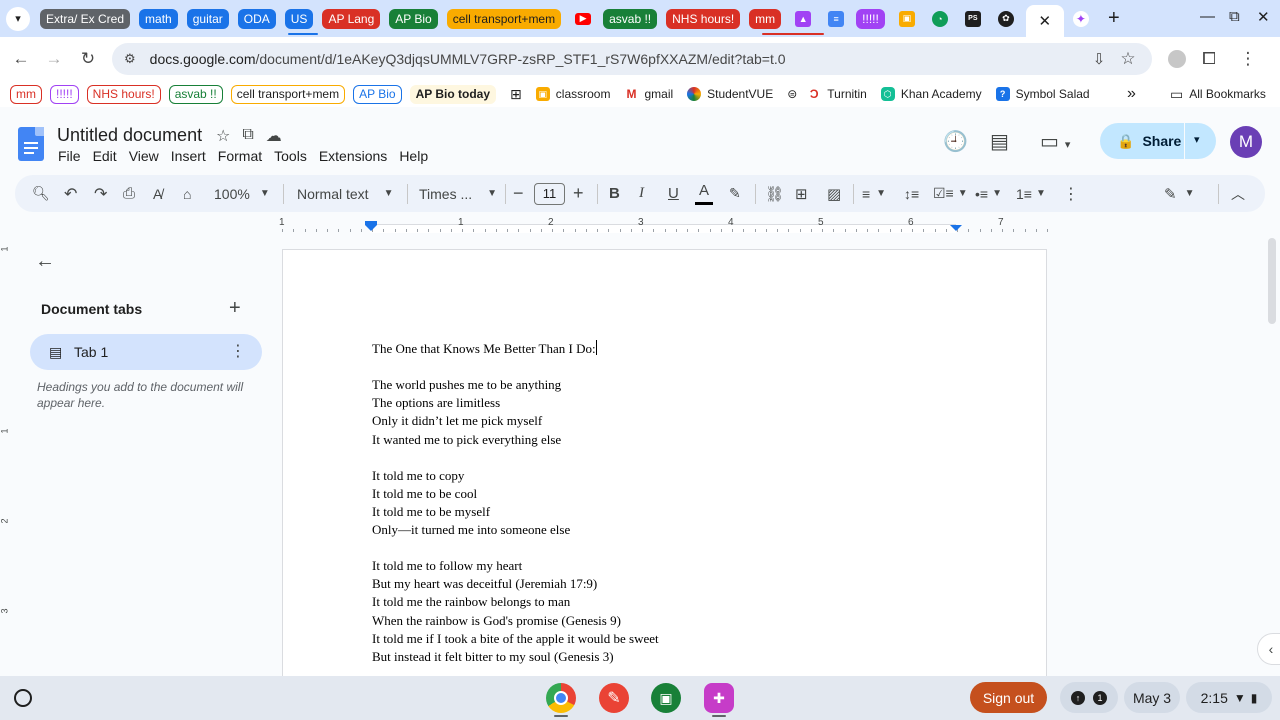 Image resolution: width=1280 pixels, height=720 pixels. I want to click on bookmark-studentvue: StudentVUE, so click(730, 94).